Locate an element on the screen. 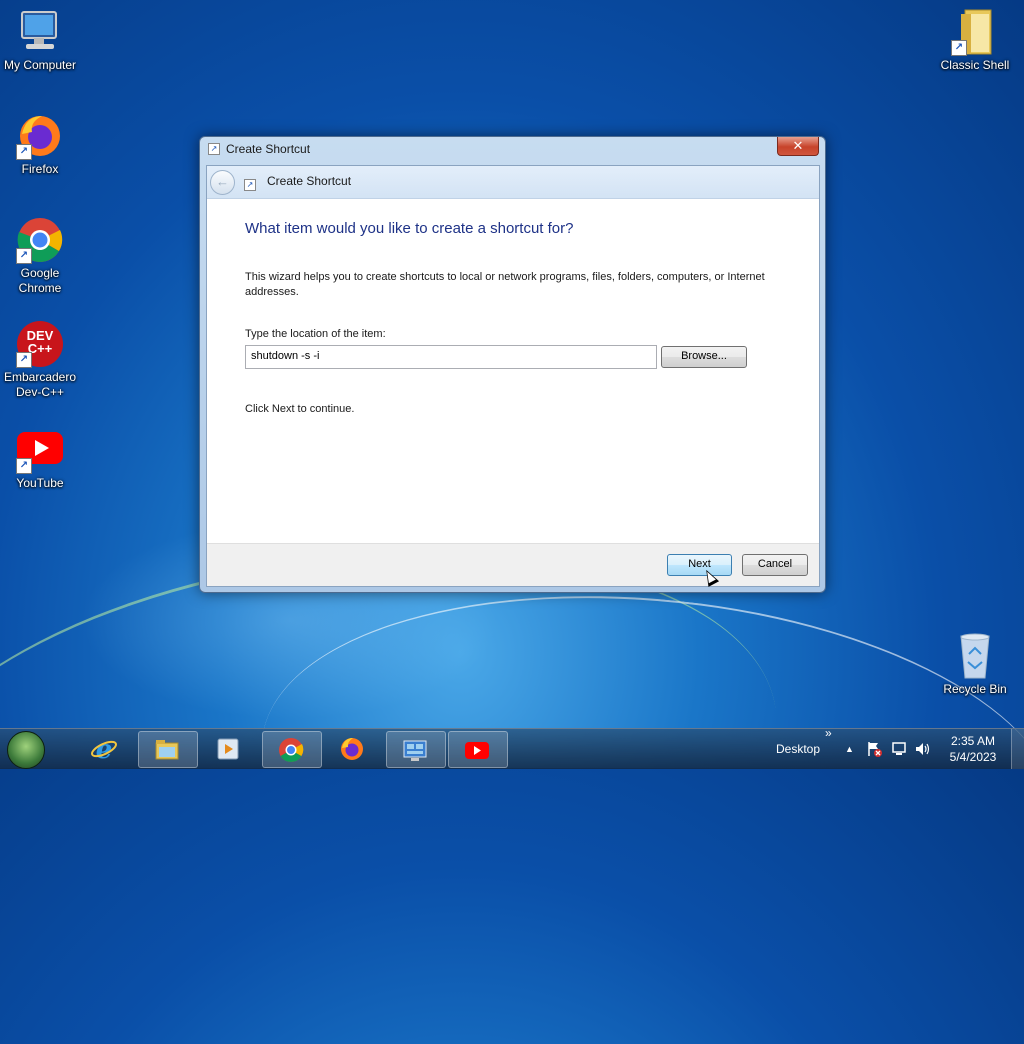 The image size is (1024, 1044). dialog-titlebar: ↗ Create Shortcut is located at coordinates (259, 149).